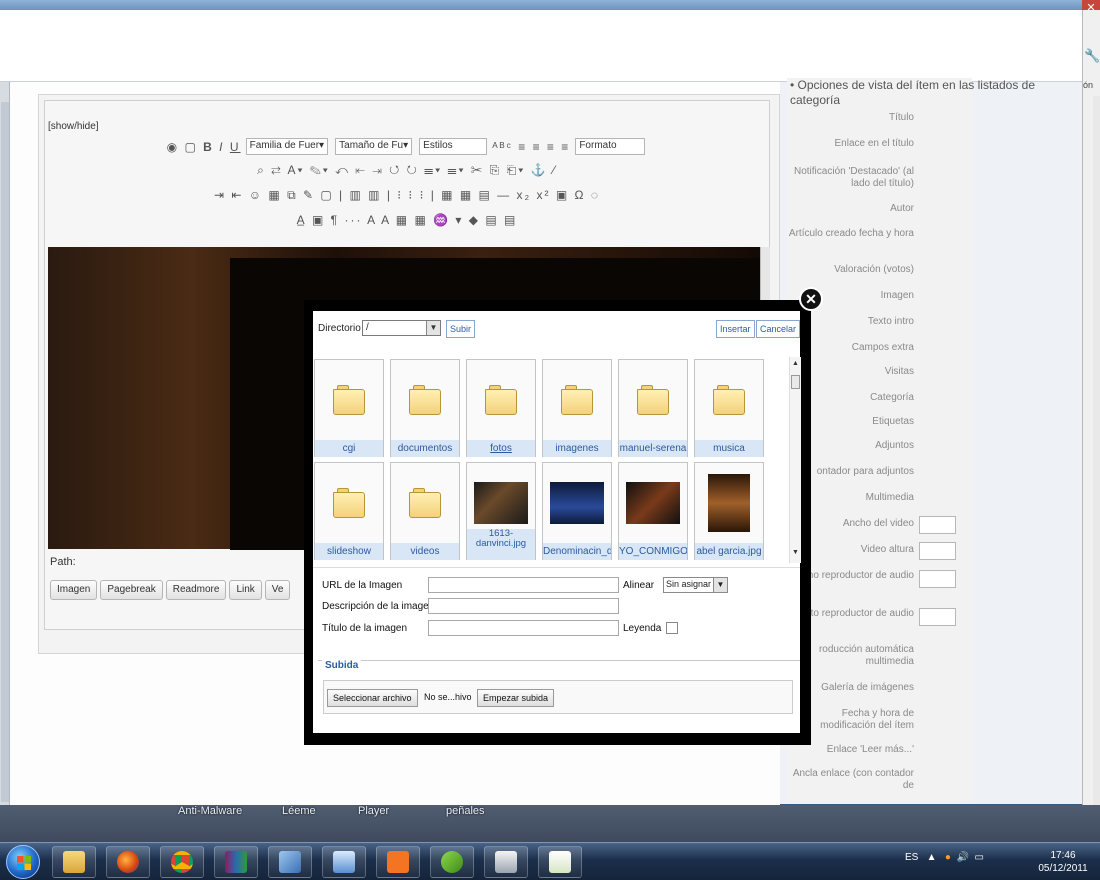  What do you see at coordinates (523, 628) in the screenshot?
I see `title-input` at bounding box center [523, 628].